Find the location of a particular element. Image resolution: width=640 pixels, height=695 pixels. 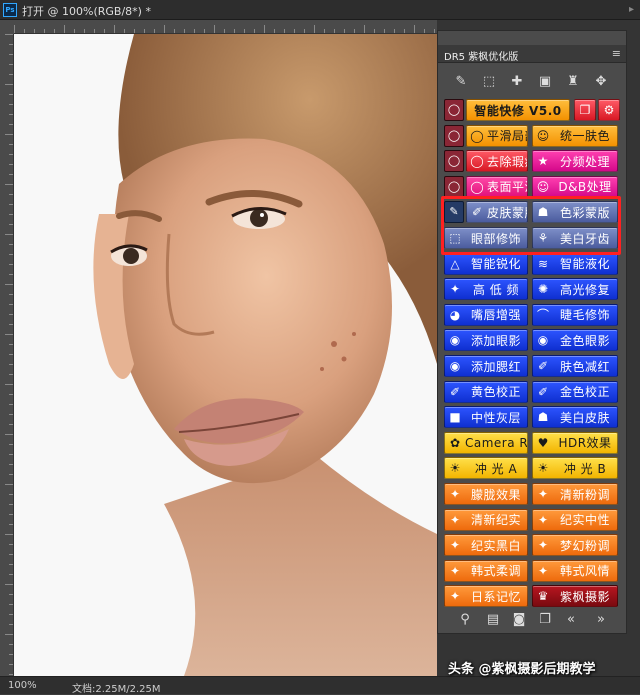

status-bar: 100% 文档:2.25M/2.25M is located at coordinates (320, 685).